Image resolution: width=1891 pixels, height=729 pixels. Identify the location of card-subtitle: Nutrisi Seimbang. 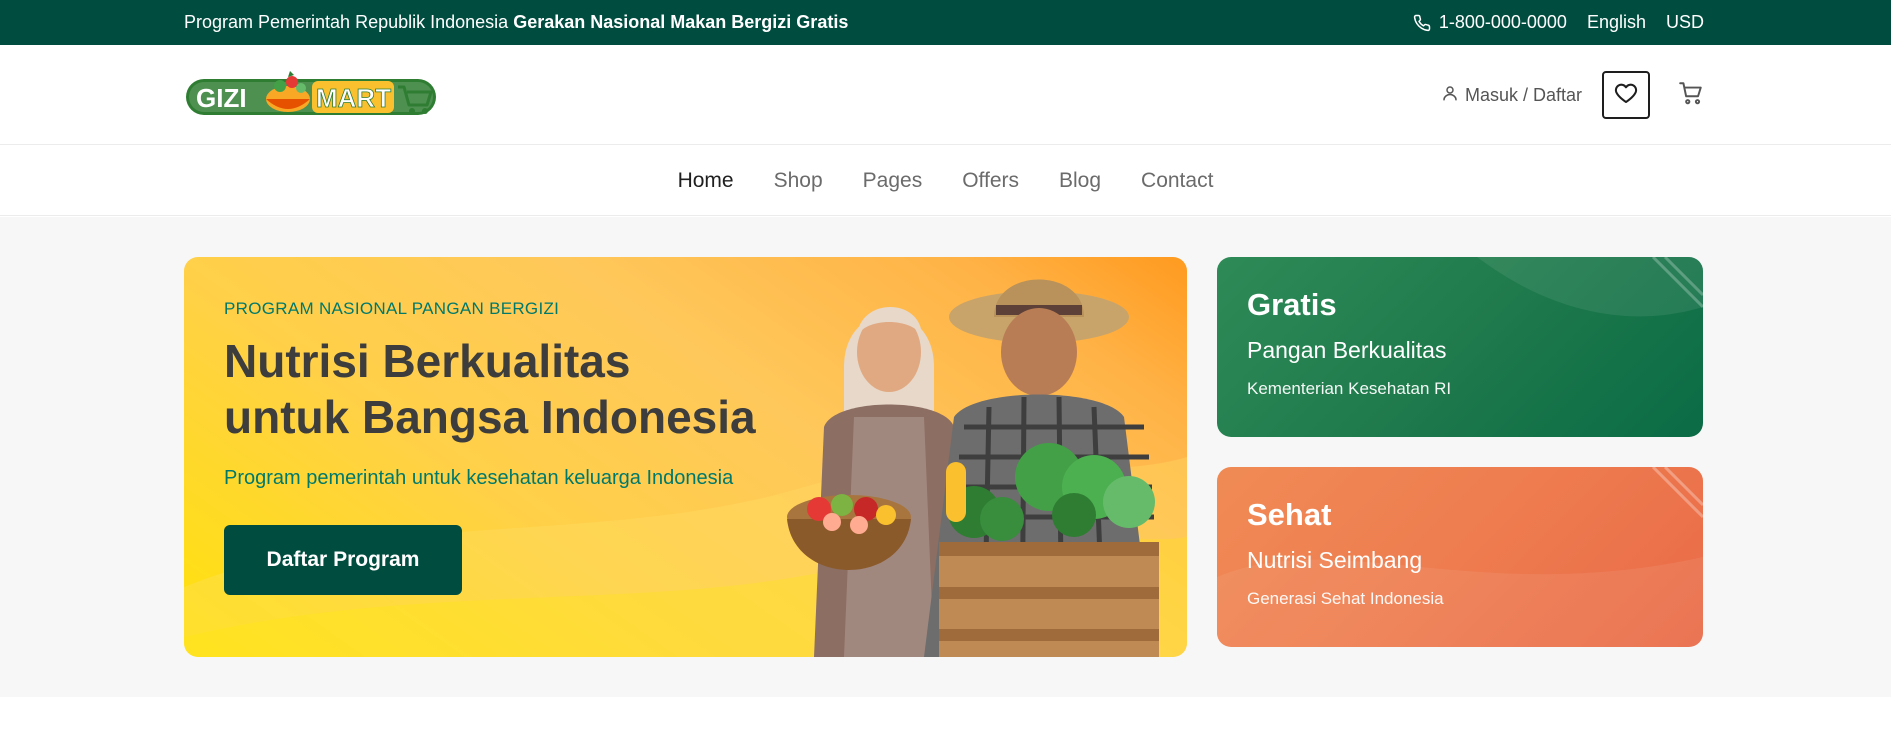
(1335, 560).